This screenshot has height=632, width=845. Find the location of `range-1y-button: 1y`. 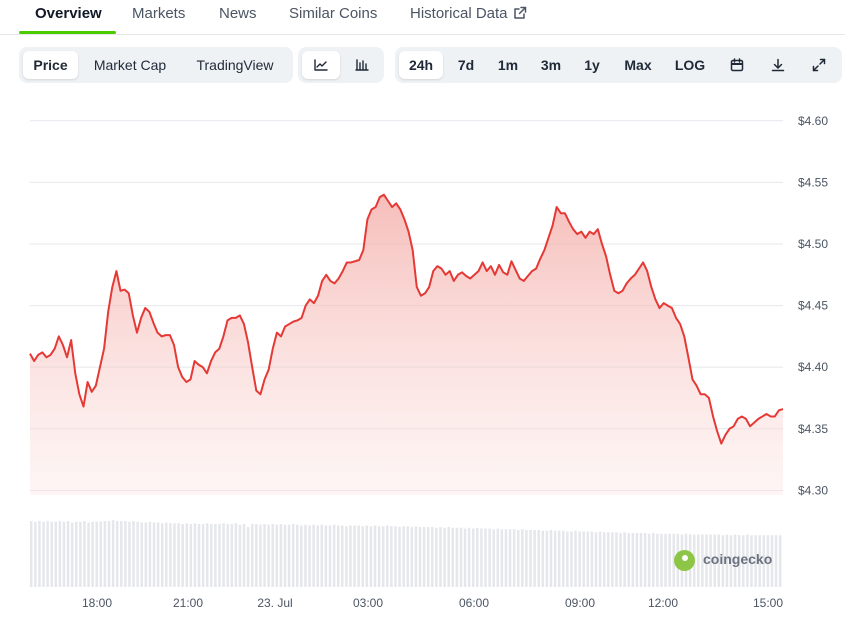

range-1y-button: 1y is located at coordinates (592, 65).